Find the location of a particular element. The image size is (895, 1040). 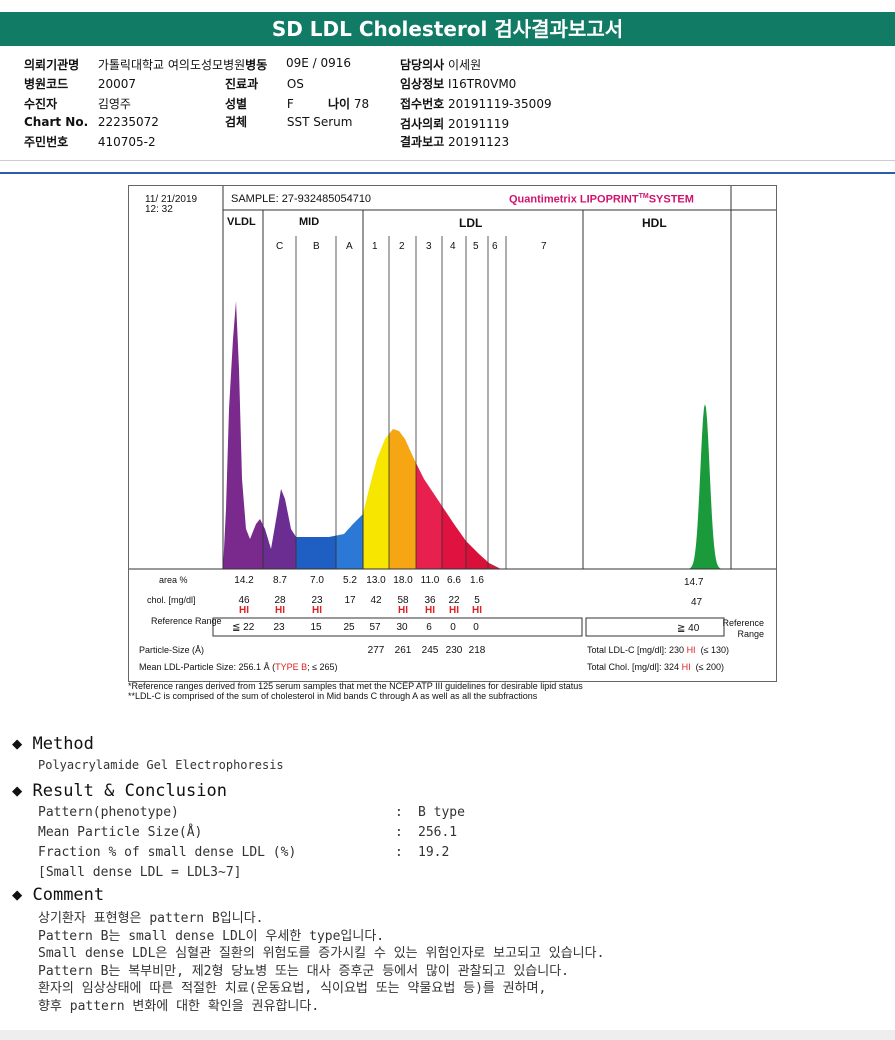

value: 가톨릭대학교 여의도성모병원 is located at coordinates (171, 65).